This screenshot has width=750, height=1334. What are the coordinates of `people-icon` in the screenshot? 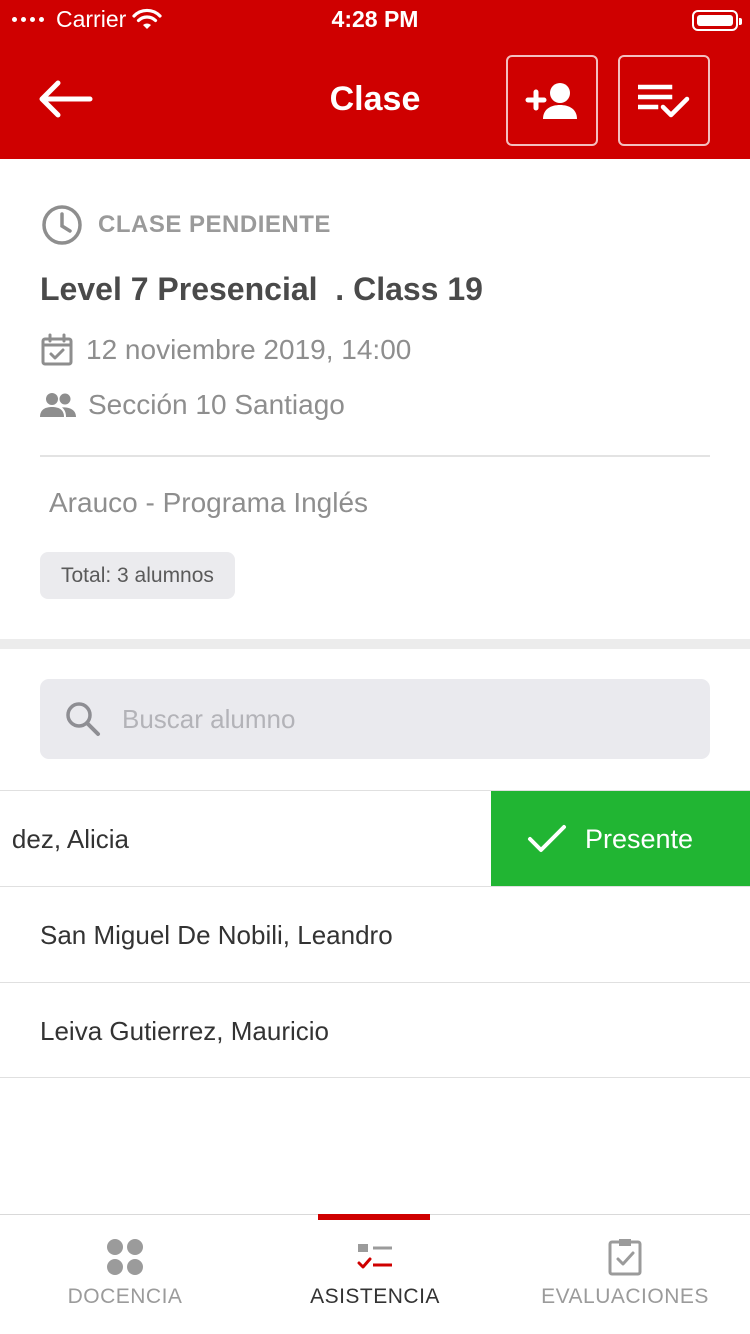 It's located at (58, 405).